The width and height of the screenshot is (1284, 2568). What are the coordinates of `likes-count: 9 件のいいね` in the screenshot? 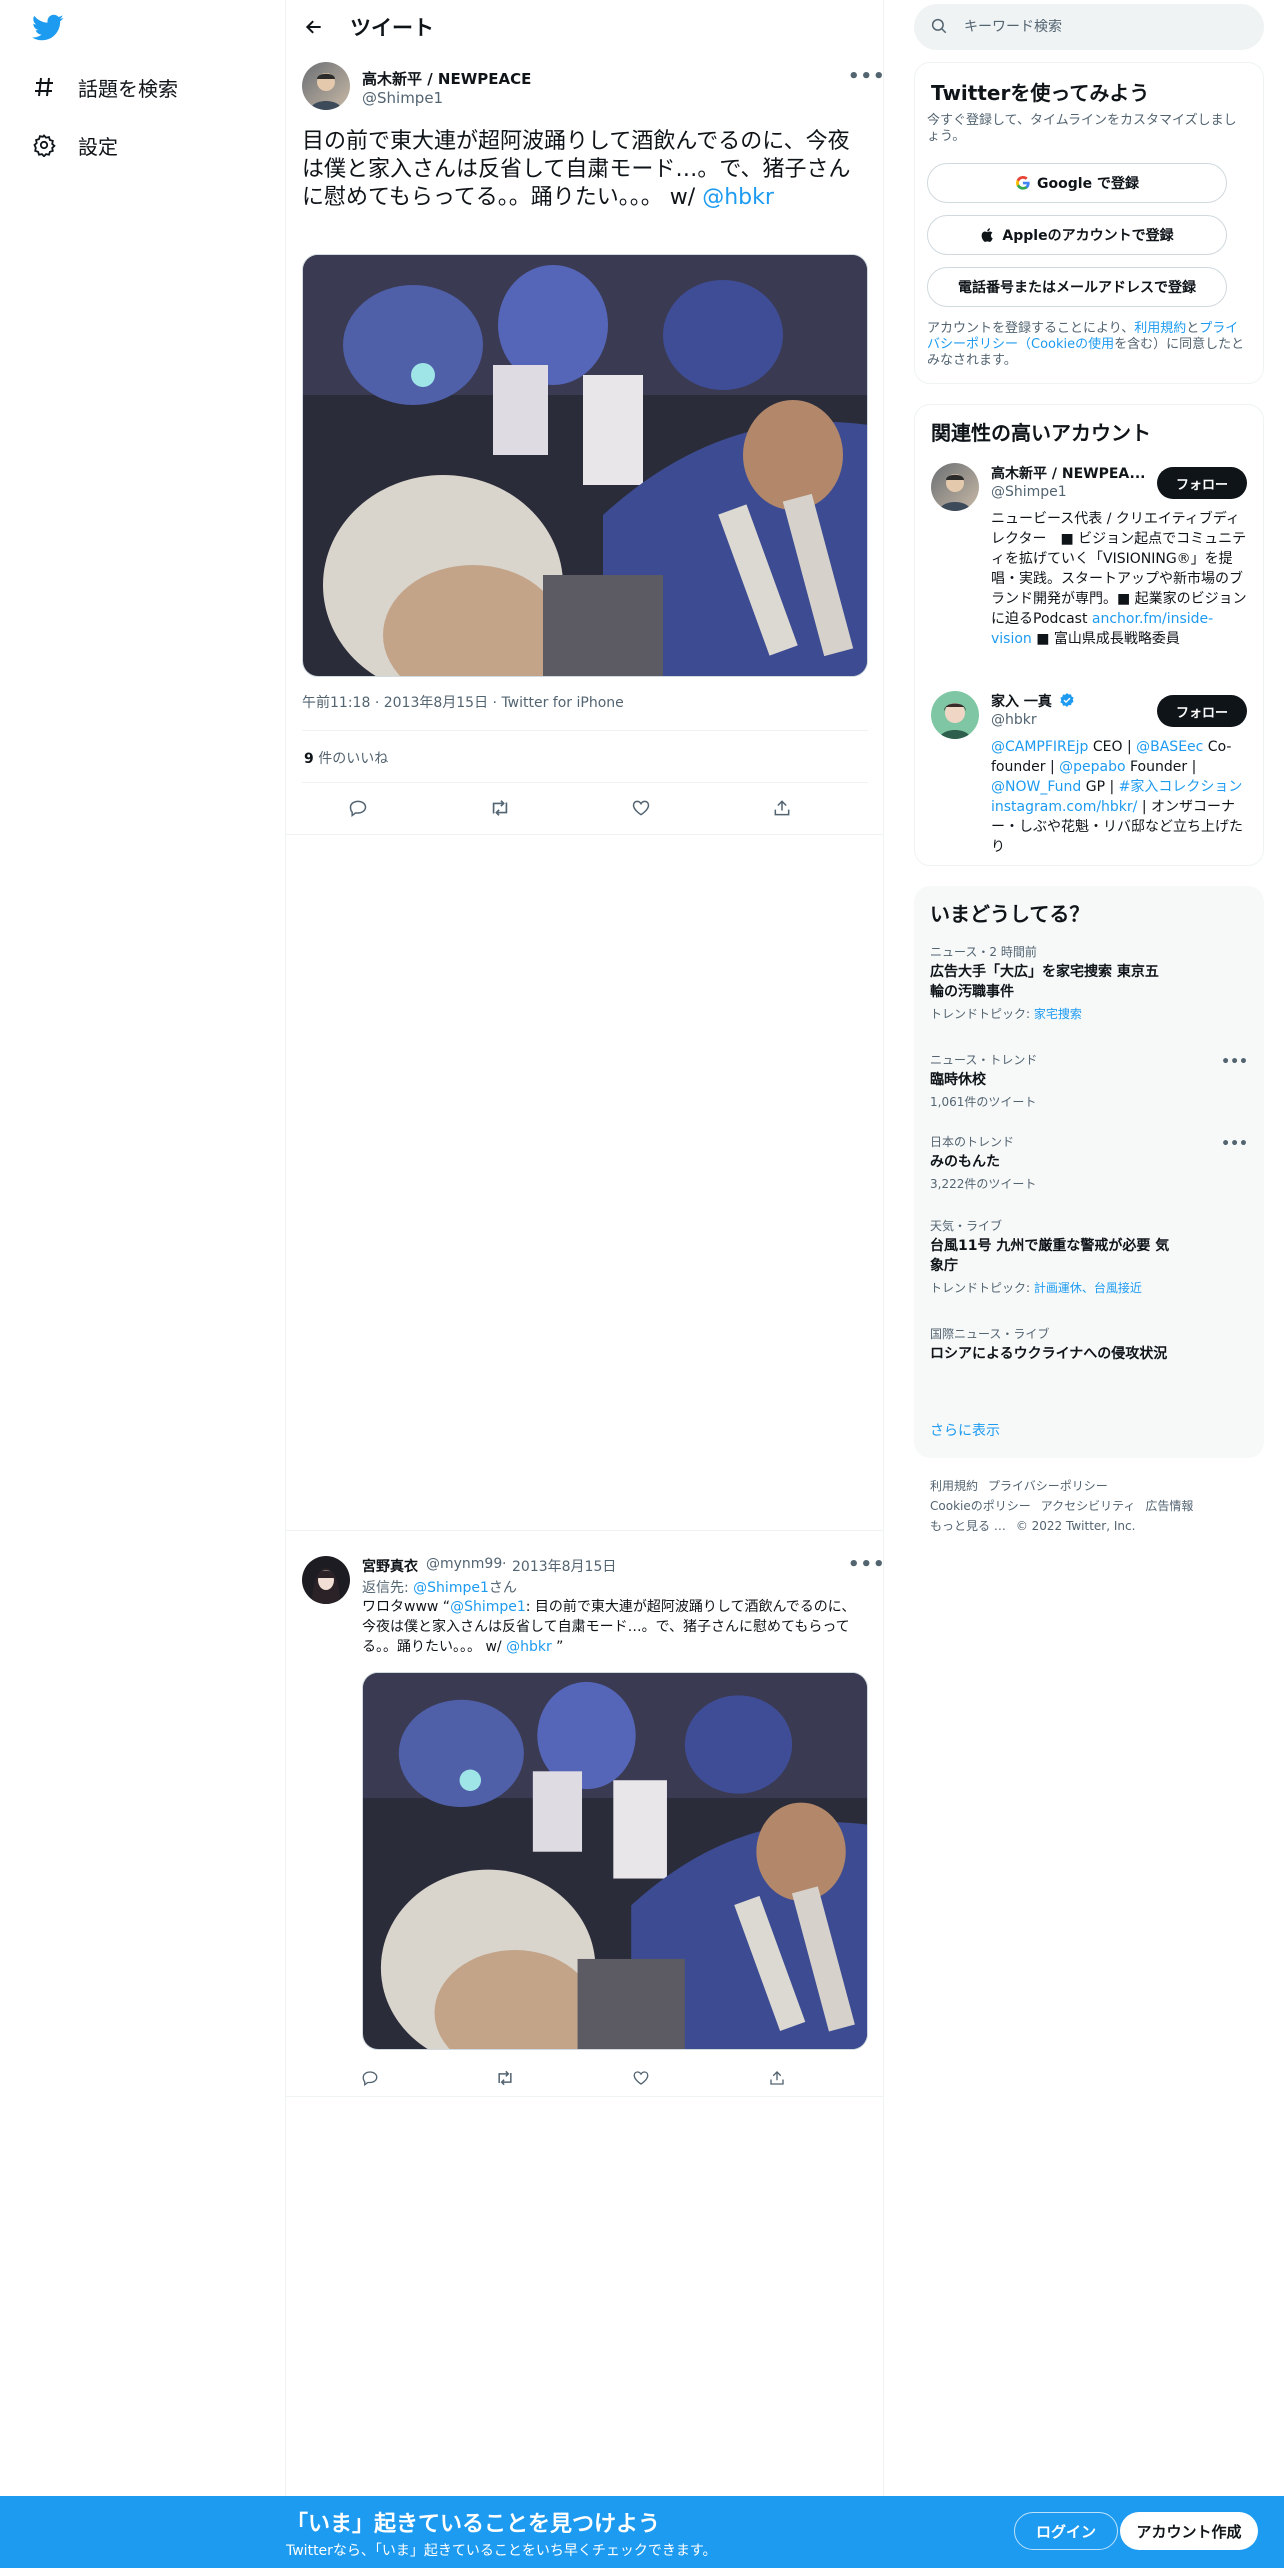 It's located at (346, 758).